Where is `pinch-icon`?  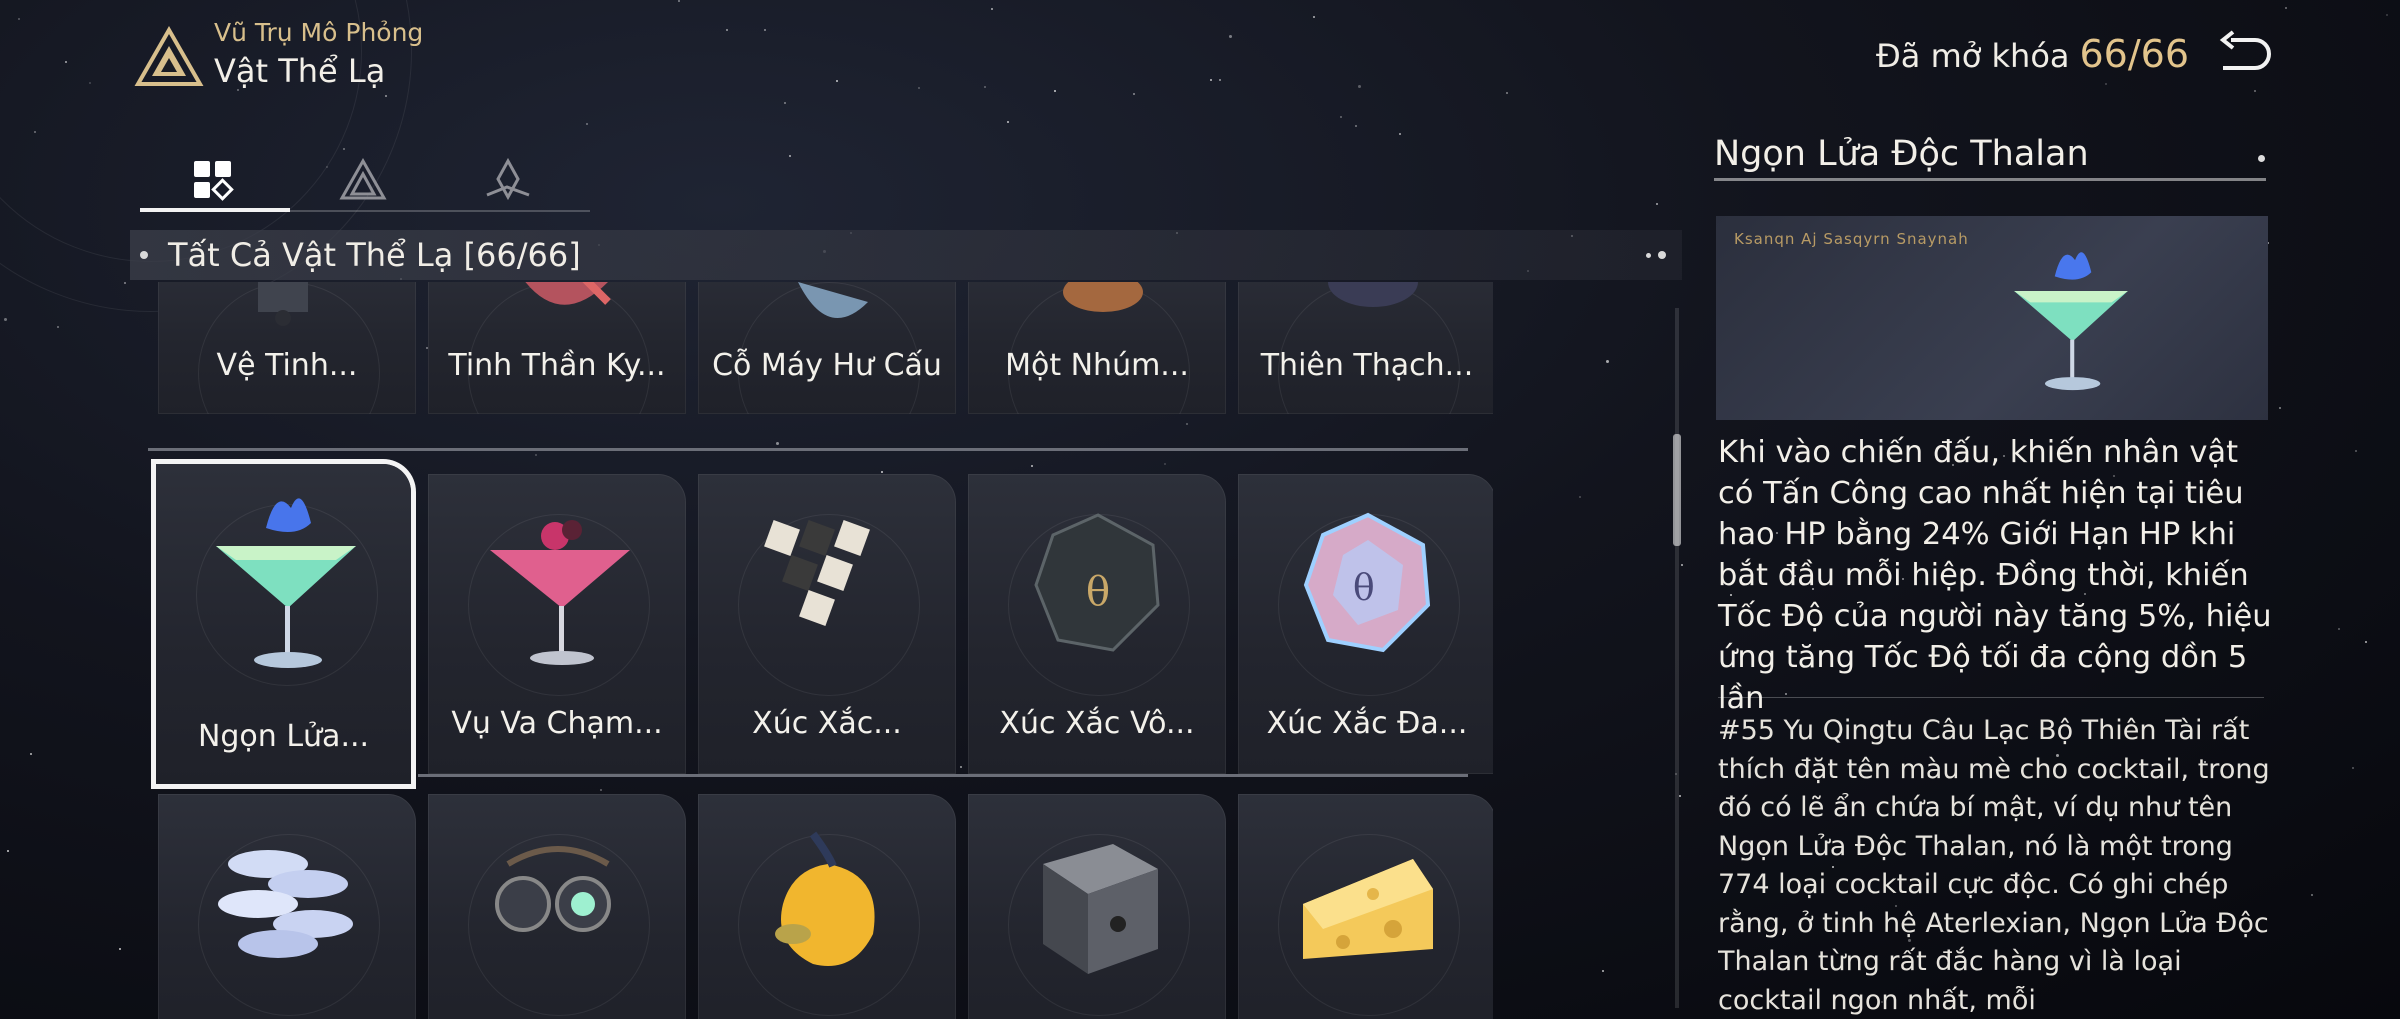 pinch-icon is located at coordinates (1103, 297).